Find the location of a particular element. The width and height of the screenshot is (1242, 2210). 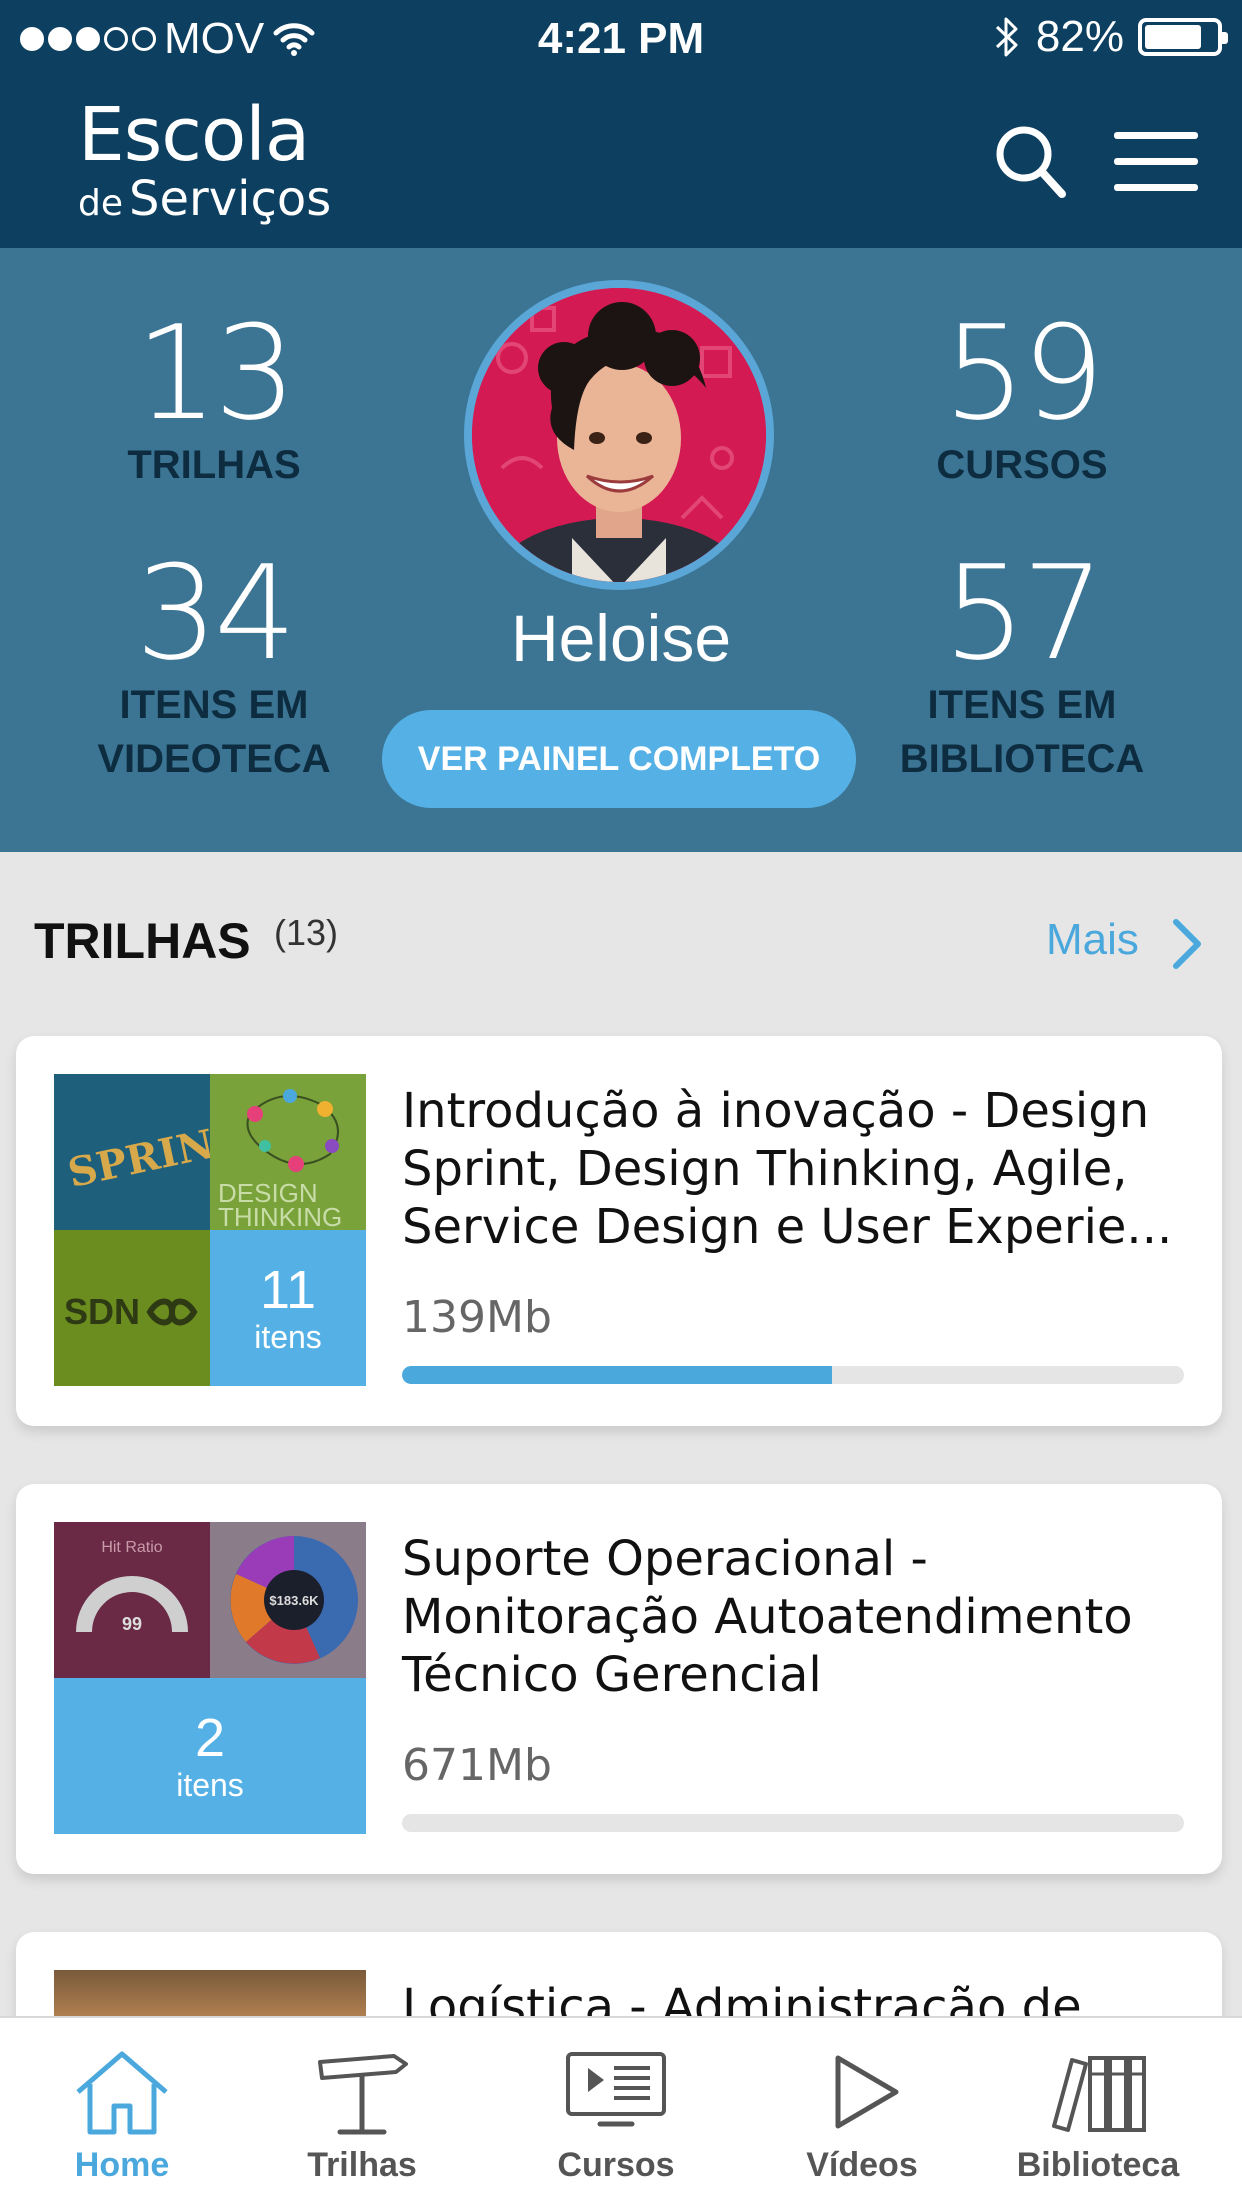

tab-trilhas: Trilhas is located at coordinates (362, 2114).